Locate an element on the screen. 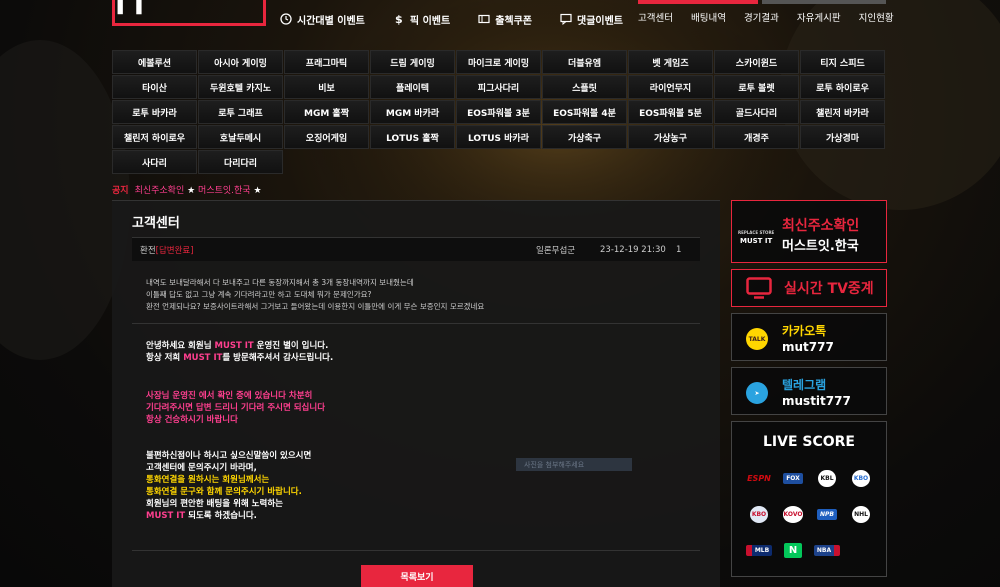 The image size is (1000, 587). list-button: 목록보기 is located at coordinates (417, 576).